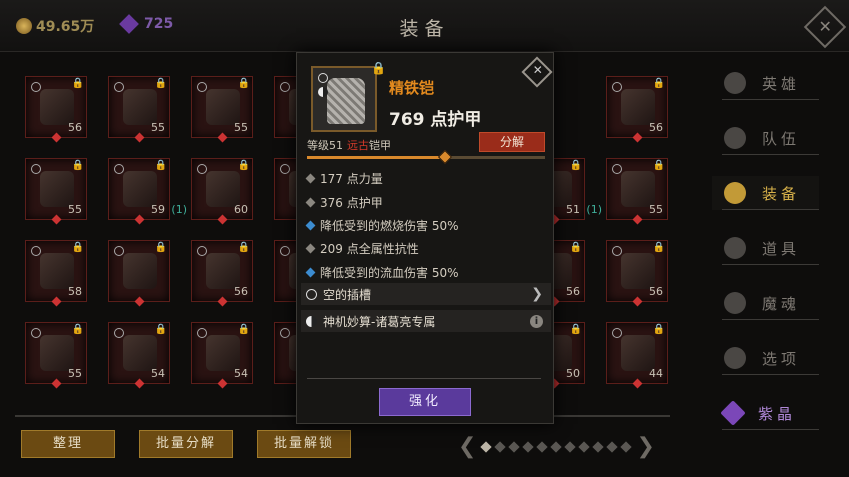  I want to click on nav-divider, so click(770, 264).